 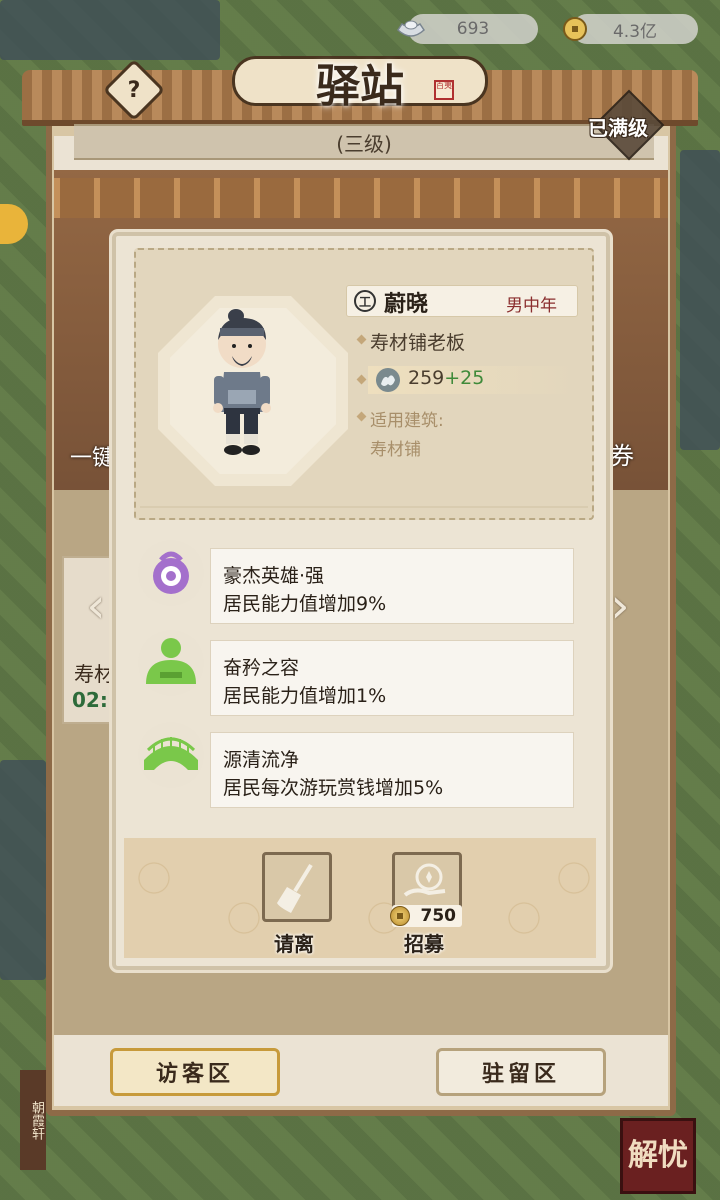 I want to click on ability-value: 259+25, so click(x=446, y=378).